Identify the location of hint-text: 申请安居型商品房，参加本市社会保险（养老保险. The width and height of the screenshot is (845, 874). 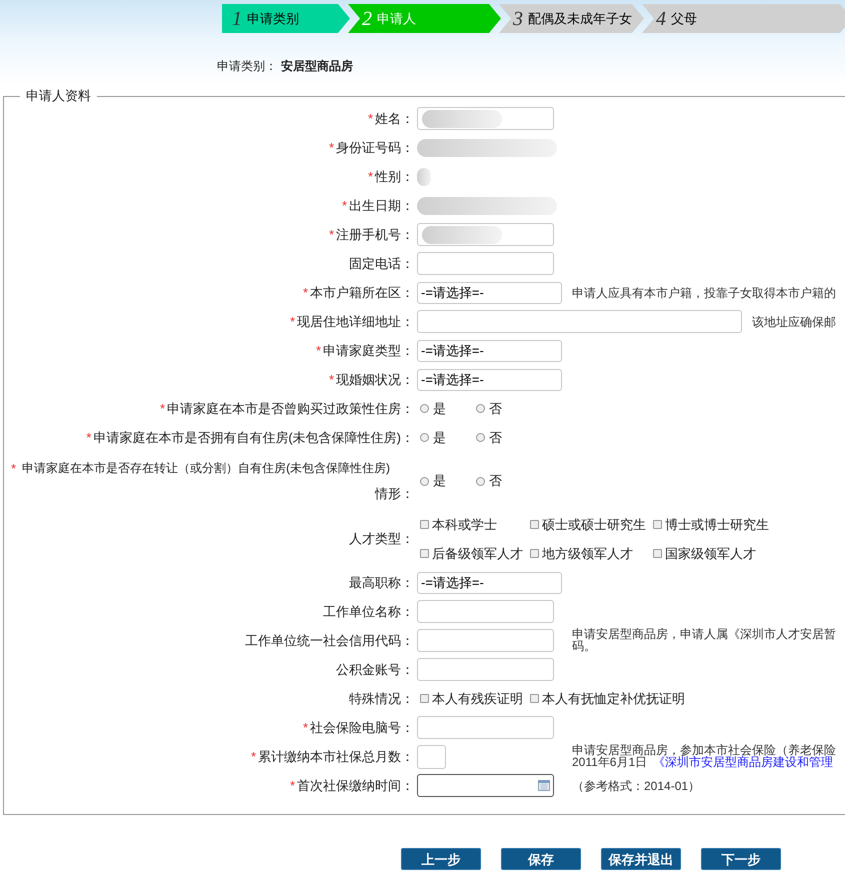
(704, 750).